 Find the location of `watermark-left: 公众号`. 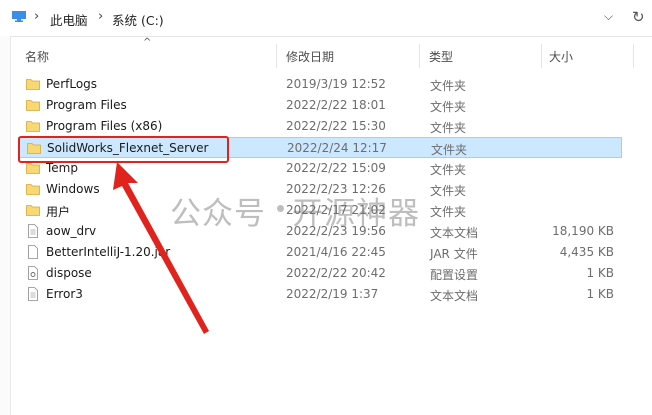

watermark-left: 公众号 is located at coordinates (218, 214).